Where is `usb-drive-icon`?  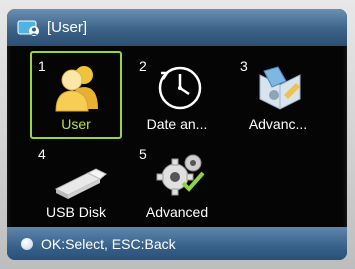
usb-drive-icon is located at coordinates (80, 183).